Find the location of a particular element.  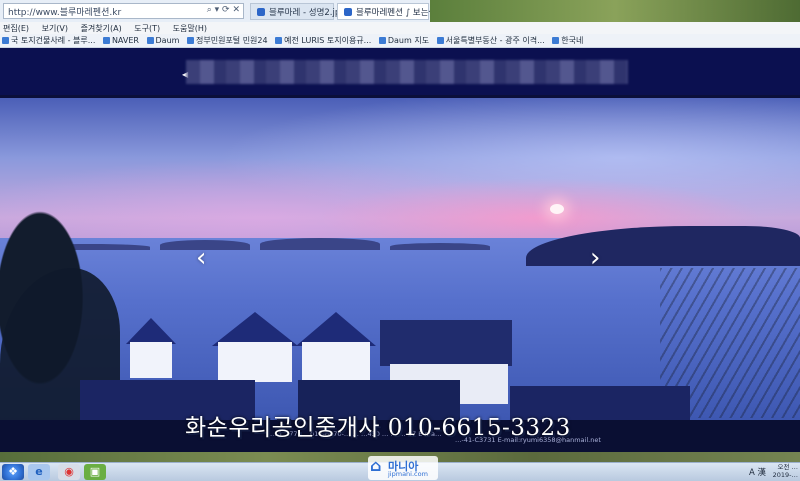

menu-help: 도움말(H) is located at coordinates (192, 28).